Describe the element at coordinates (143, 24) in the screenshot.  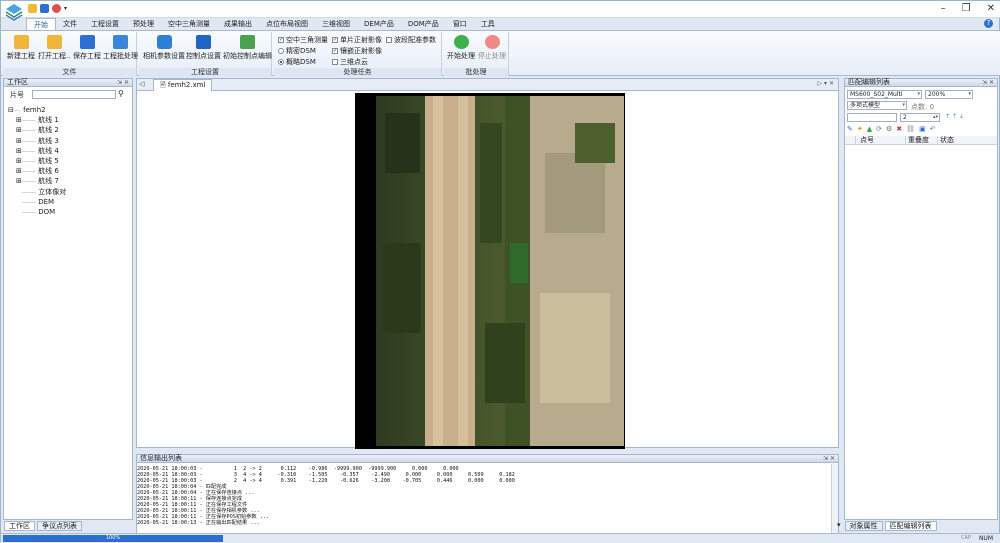
I see `tab-preprocess: 预处理` at that location.